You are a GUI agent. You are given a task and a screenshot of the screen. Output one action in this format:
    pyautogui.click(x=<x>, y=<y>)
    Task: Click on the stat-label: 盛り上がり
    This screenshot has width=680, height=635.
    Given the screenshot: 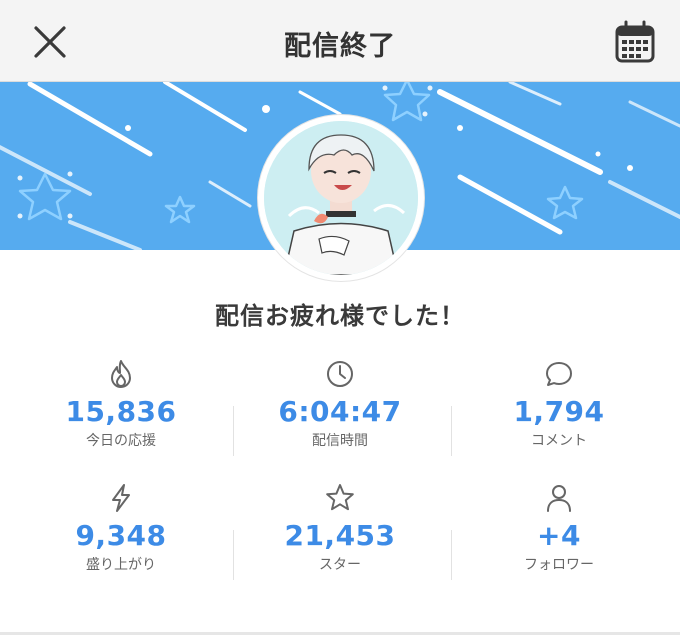 What is the action you would take?
    pyautogui.click(x=121, y=565)
    